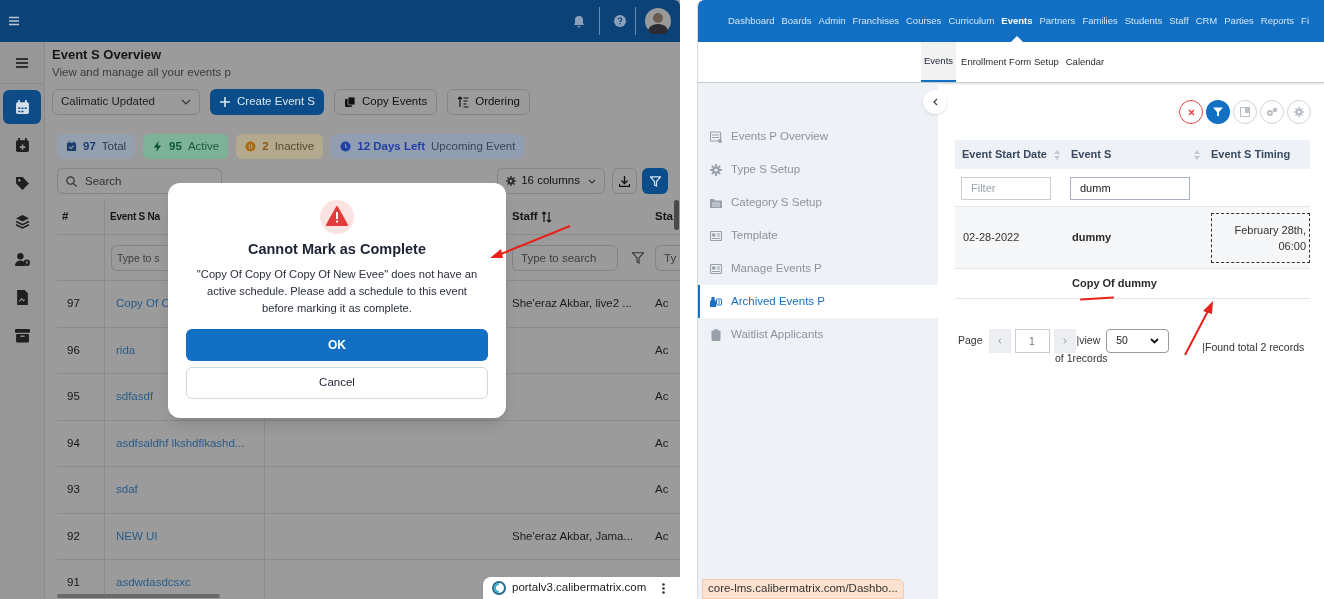  Describe the element at coordinates (939, 62) in the screenshot. I see `subtab: Events` at that location.